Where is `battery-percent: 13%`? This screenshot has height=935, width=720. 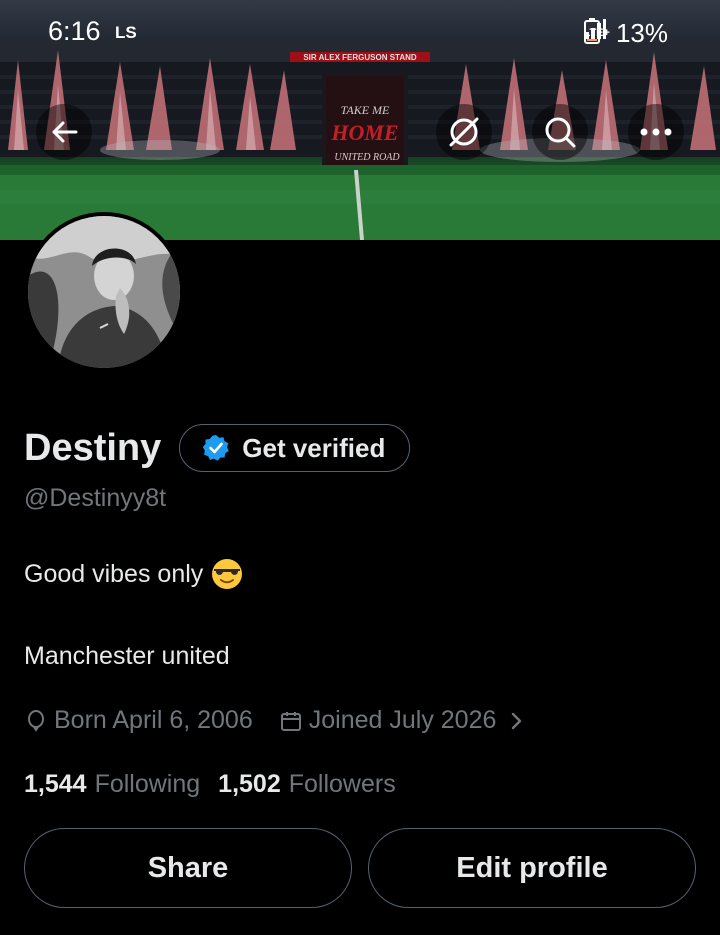 battery-percent: 13% is located at coordinates (641, 33).